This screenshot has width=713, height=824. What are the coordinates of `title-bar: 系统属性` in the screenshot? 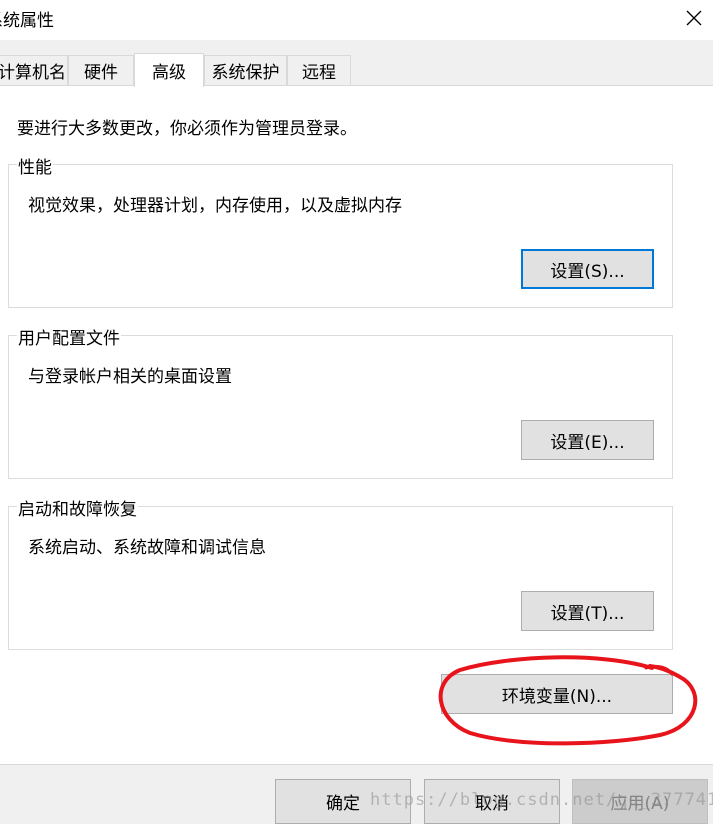 It's located at (356, 20).